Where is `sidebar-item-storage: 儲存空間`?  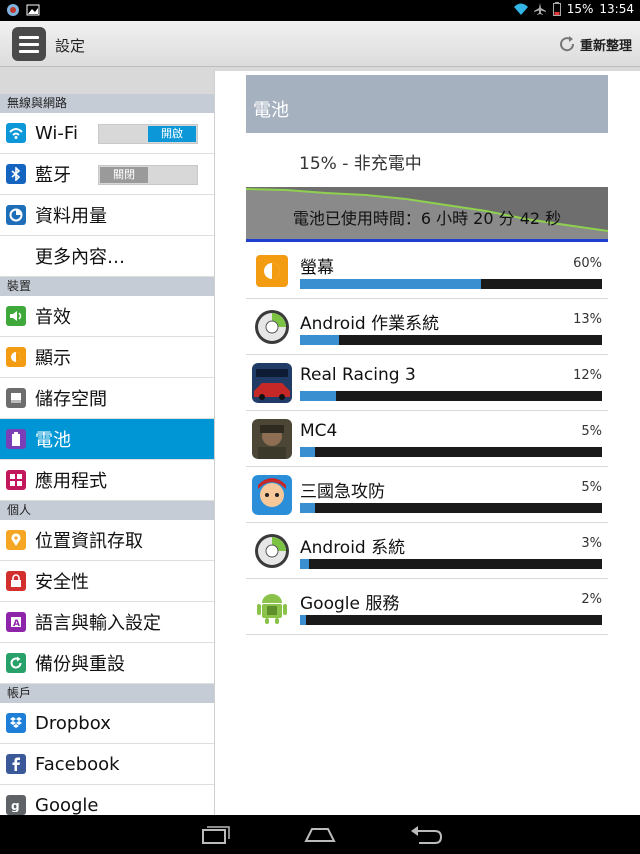
sidebar-item-storage: 儲存空間 is located at coordinates (107, 398).